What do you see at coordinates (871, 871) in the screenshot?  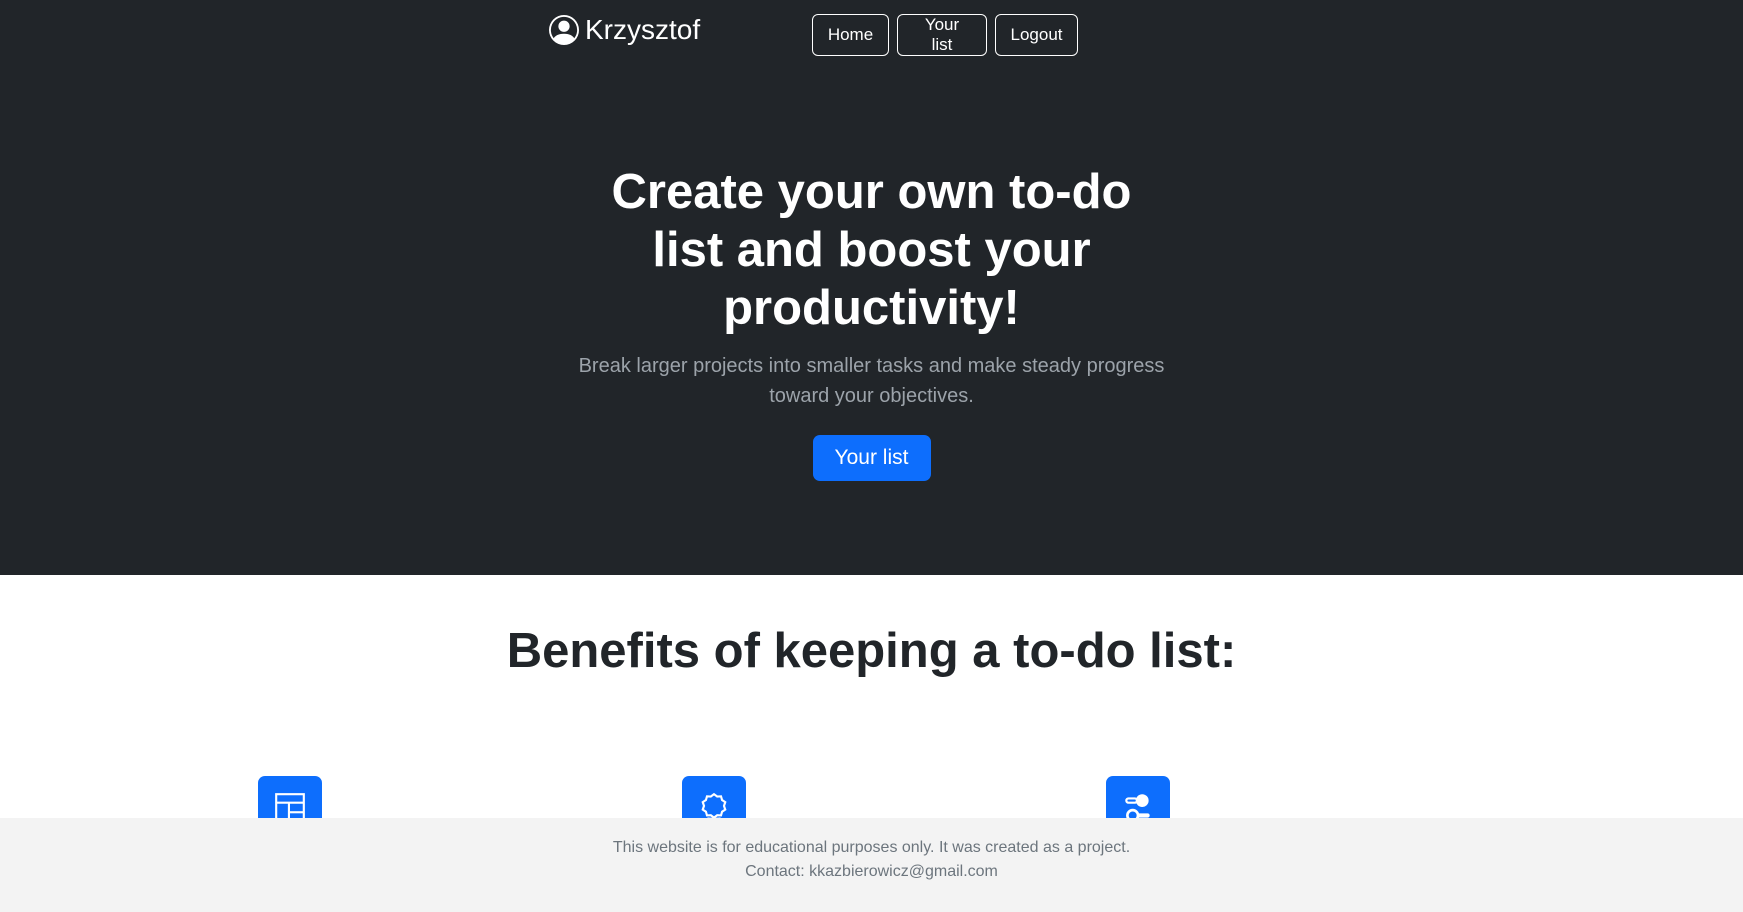 I see `footer-contact: Contact: kkazbierowicz@gmail.com` at bounding box center [871, 871].